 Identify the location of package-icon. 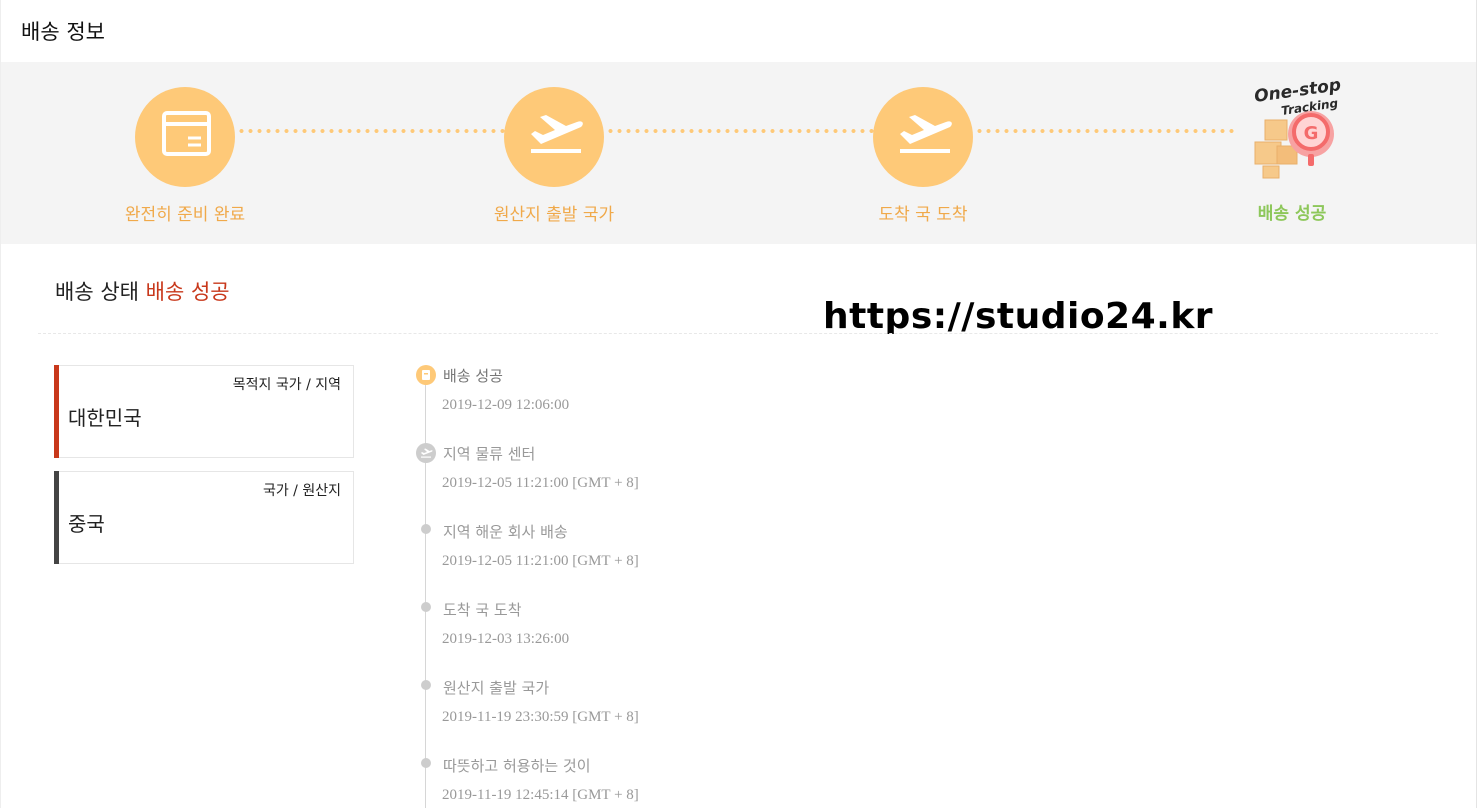
(186, 133).